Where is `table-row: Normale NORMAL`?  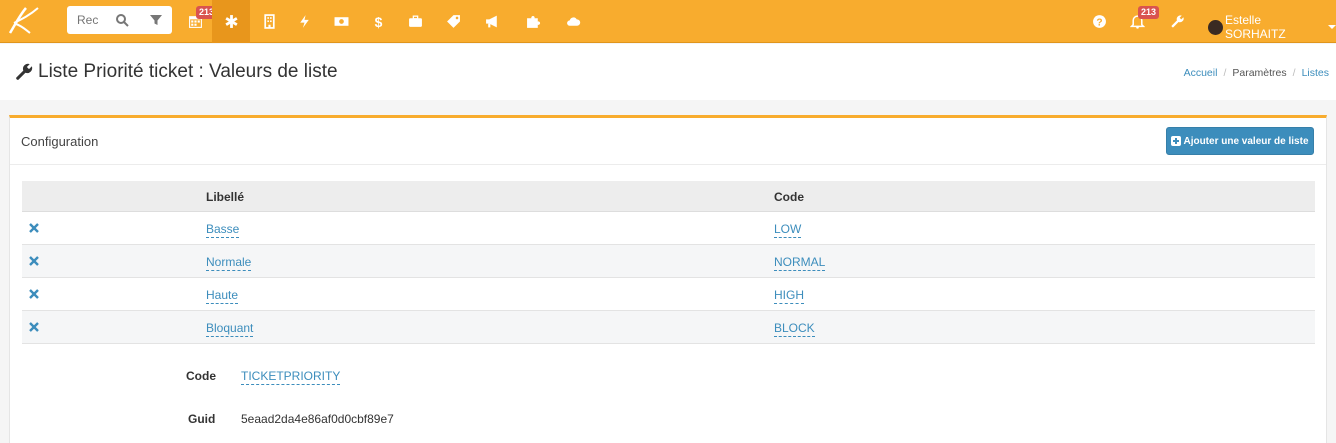
table-row: Normale NORMAL is located at coordinates (668, 261).